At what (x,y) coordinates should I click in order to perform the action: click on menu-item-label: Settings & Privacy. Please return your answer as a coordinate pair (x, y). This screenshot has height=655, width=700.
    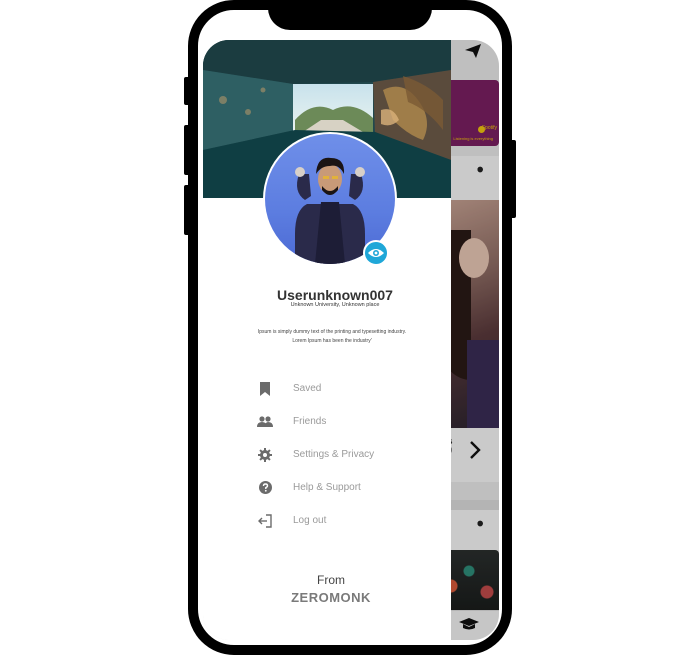
    Looking at the image, I should click on (334, 454).